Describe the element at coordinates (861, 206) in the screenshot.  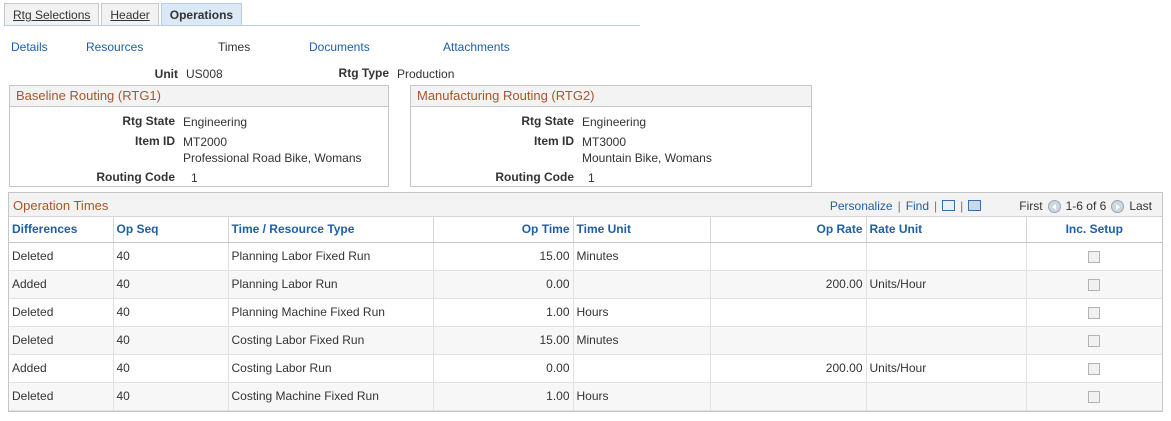
I see `personalize-link: Personalize` at that location.